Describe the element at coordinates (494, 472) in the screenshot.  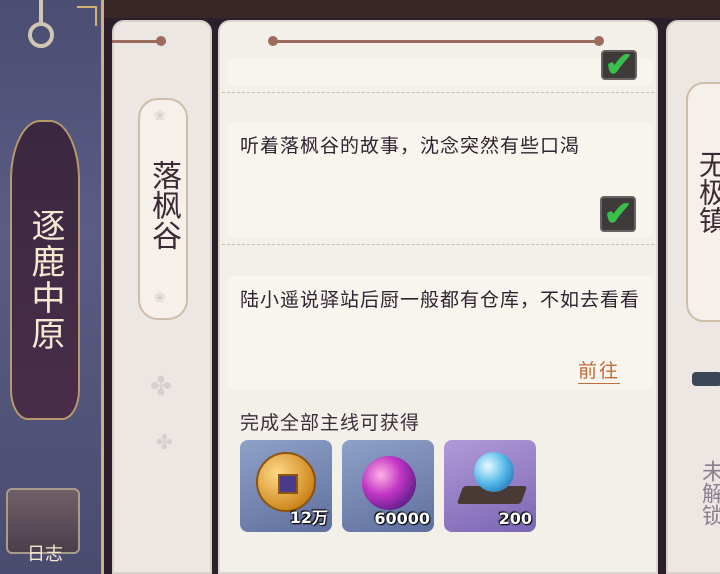
I see `blue-orb-icon` at that location.